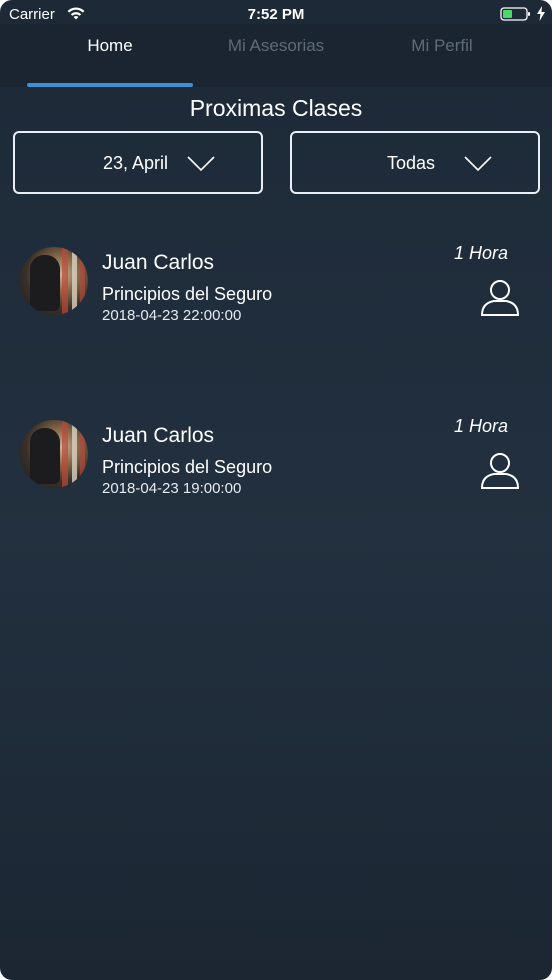 This screenshot has height=980, width=552. What do you see at coordinates (110, 46) in the screenshot?
I see `tab-home: Home` at bounding box center [110, 46].